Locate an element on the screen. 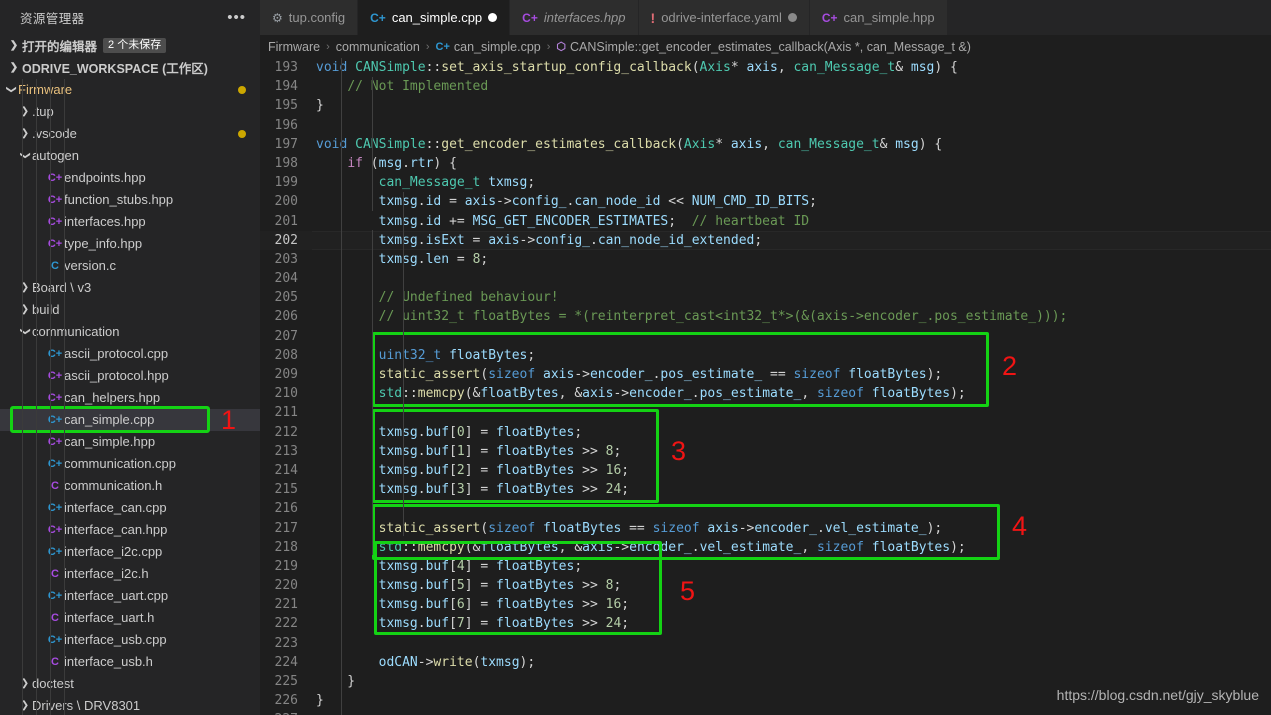 This screenshot has height=715, width=1271. file-tree-folder: ❯ doctest is located at coordinates (130, 684).